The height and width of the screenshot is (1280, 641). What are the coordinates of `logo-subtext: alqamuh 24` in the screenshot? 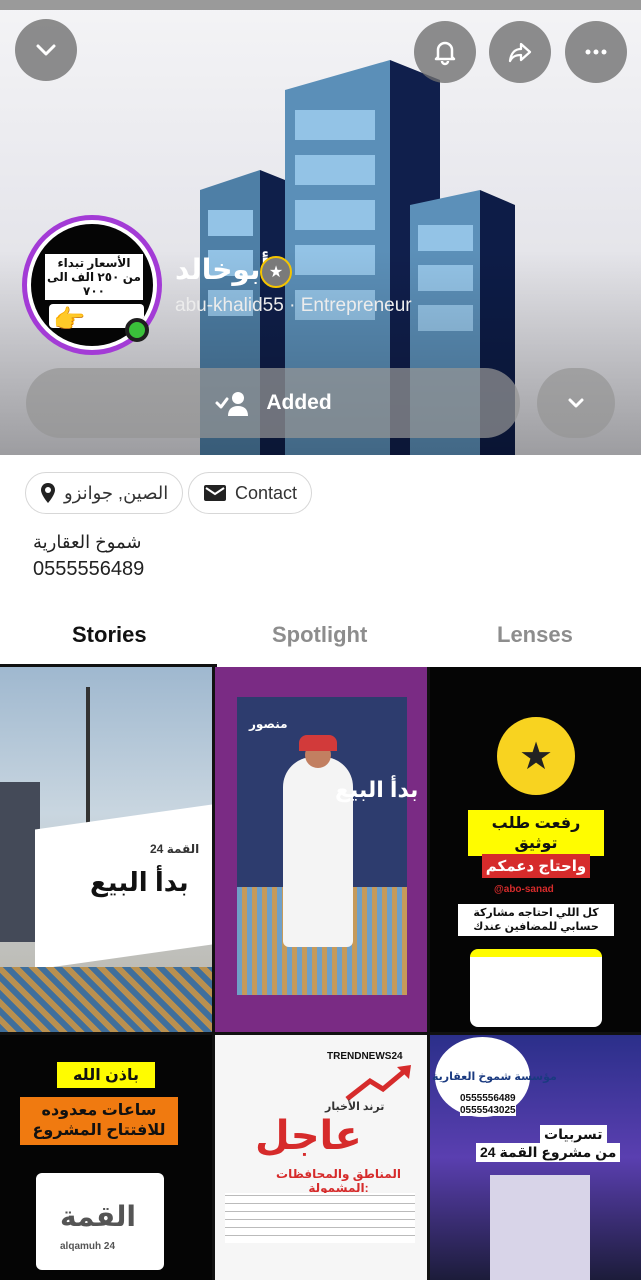 It's located at (88, 1246).